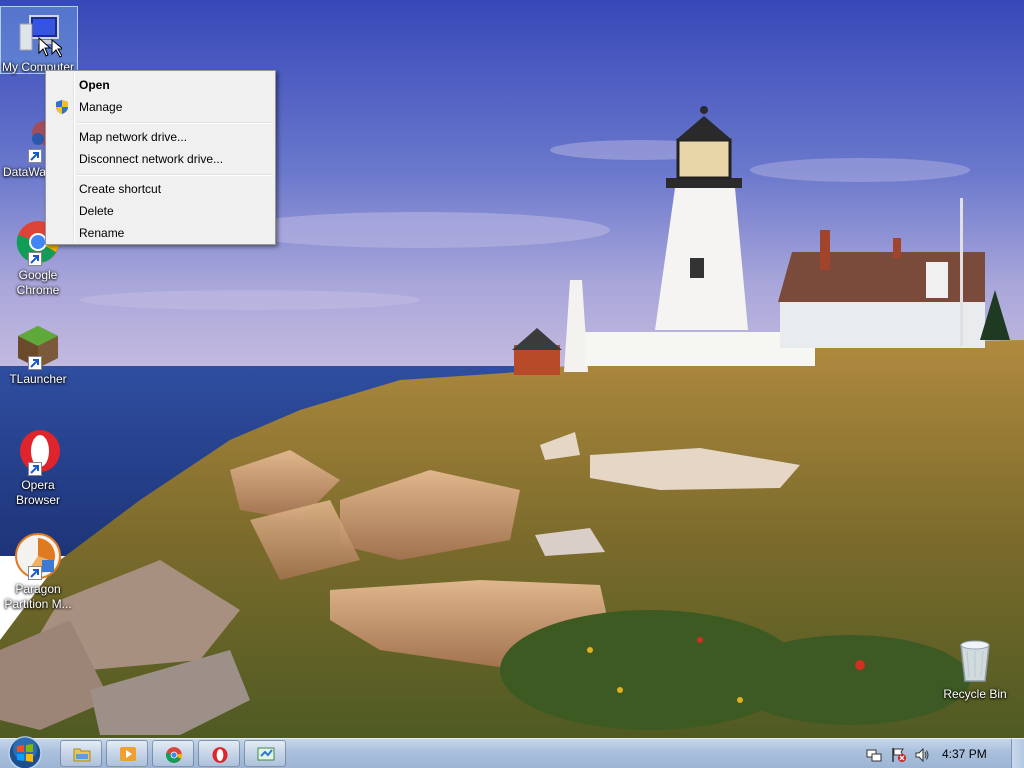 This screenshot has height=768, width=1024. I want to click on start-button, so click(25, 751).